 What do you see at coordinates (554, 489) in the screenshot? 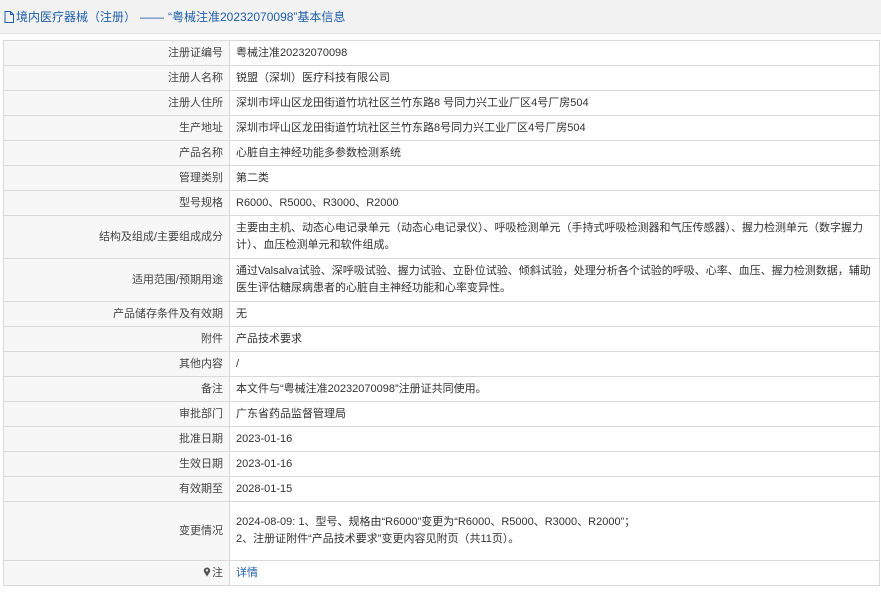
I see `row-value: 2028-01-15` at bounding box center [554, 489].